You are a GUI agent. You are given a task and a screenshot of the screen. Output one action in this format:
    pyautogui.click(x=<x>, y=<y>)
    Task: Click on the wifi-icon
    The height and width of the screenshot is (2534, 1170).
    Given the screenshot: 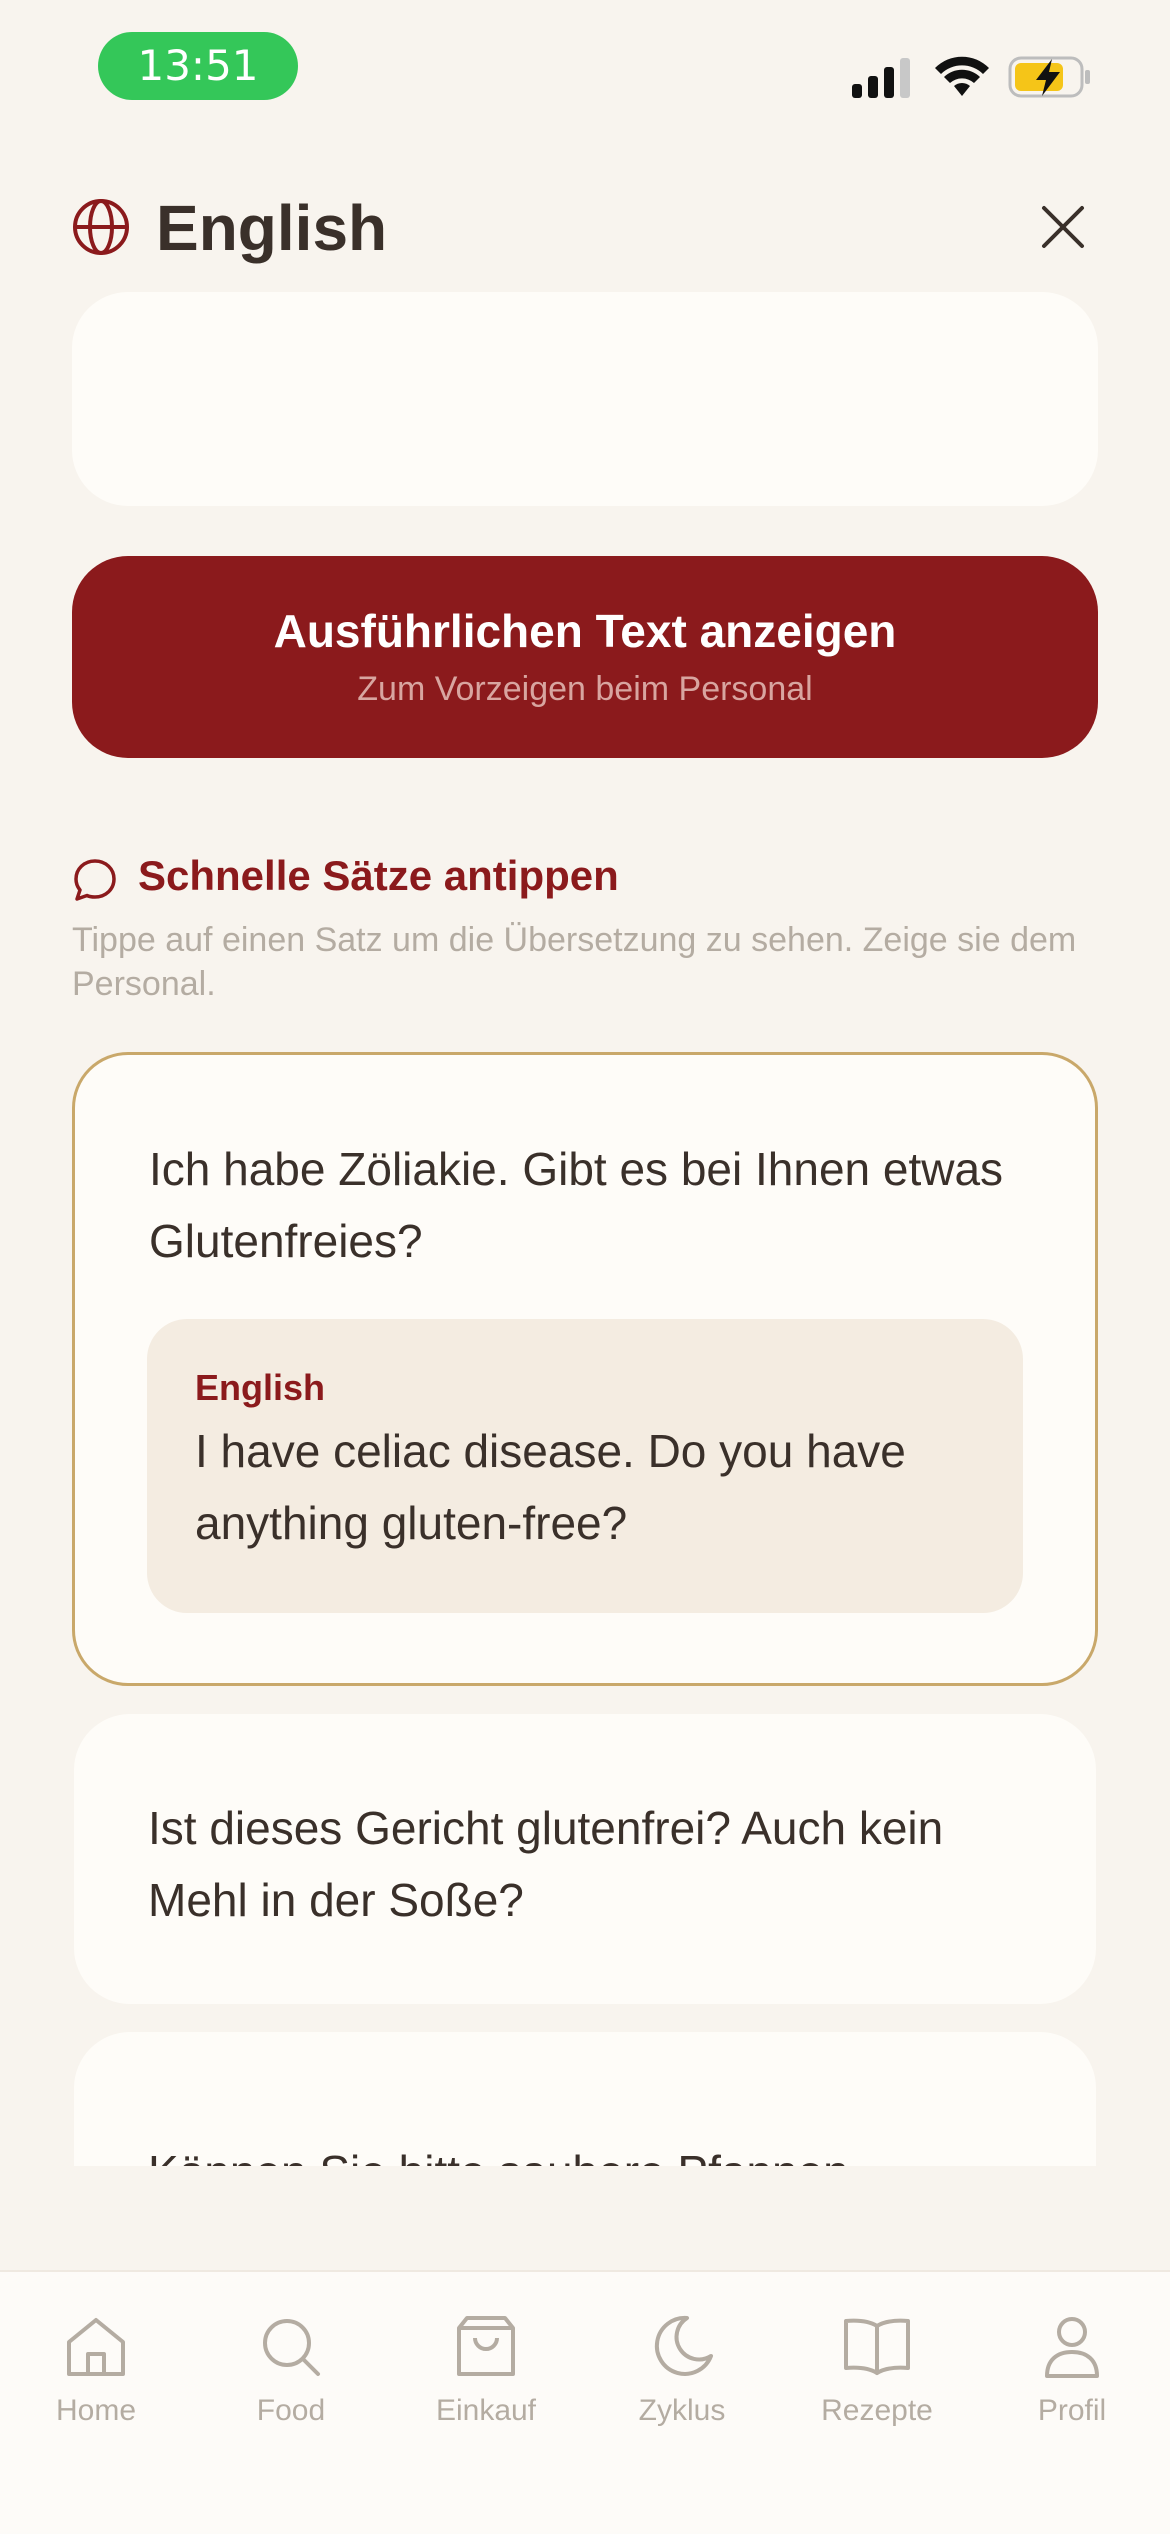 What is the action you would take?
    pyautogui.click(x=962, y=76)
    